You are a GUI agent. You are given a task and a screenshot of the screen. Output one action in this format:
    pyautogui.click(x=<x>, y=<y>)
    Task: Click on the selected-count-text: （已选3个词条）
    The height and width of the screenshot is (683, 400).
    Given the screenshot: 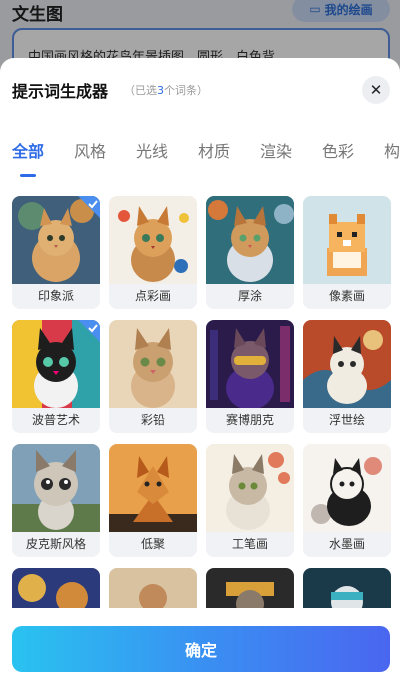 What is the action you would take?
    pyautogui.click(x=166, y=90)
    